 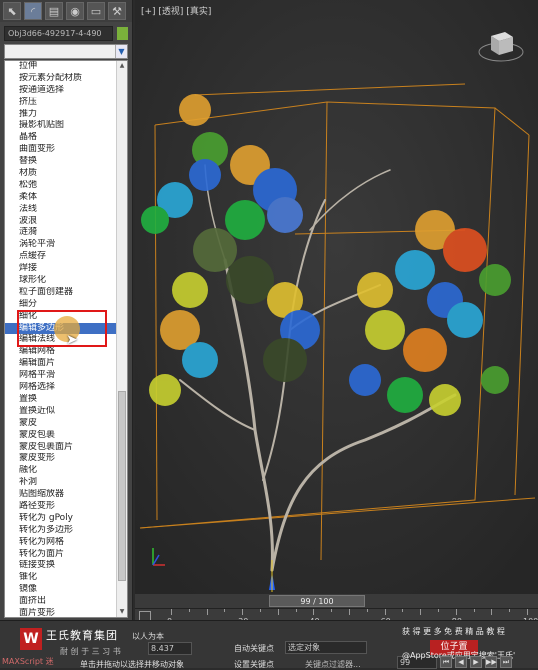 I want to click on viewport-label: [+] [透视] [真实], so click(x=176, y=10).